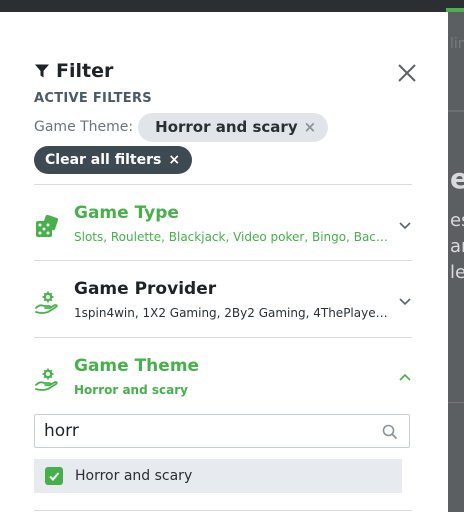 The width and height of the screenshot is (464, 512). I want to click on checkbox-checked, so click(54, 476).